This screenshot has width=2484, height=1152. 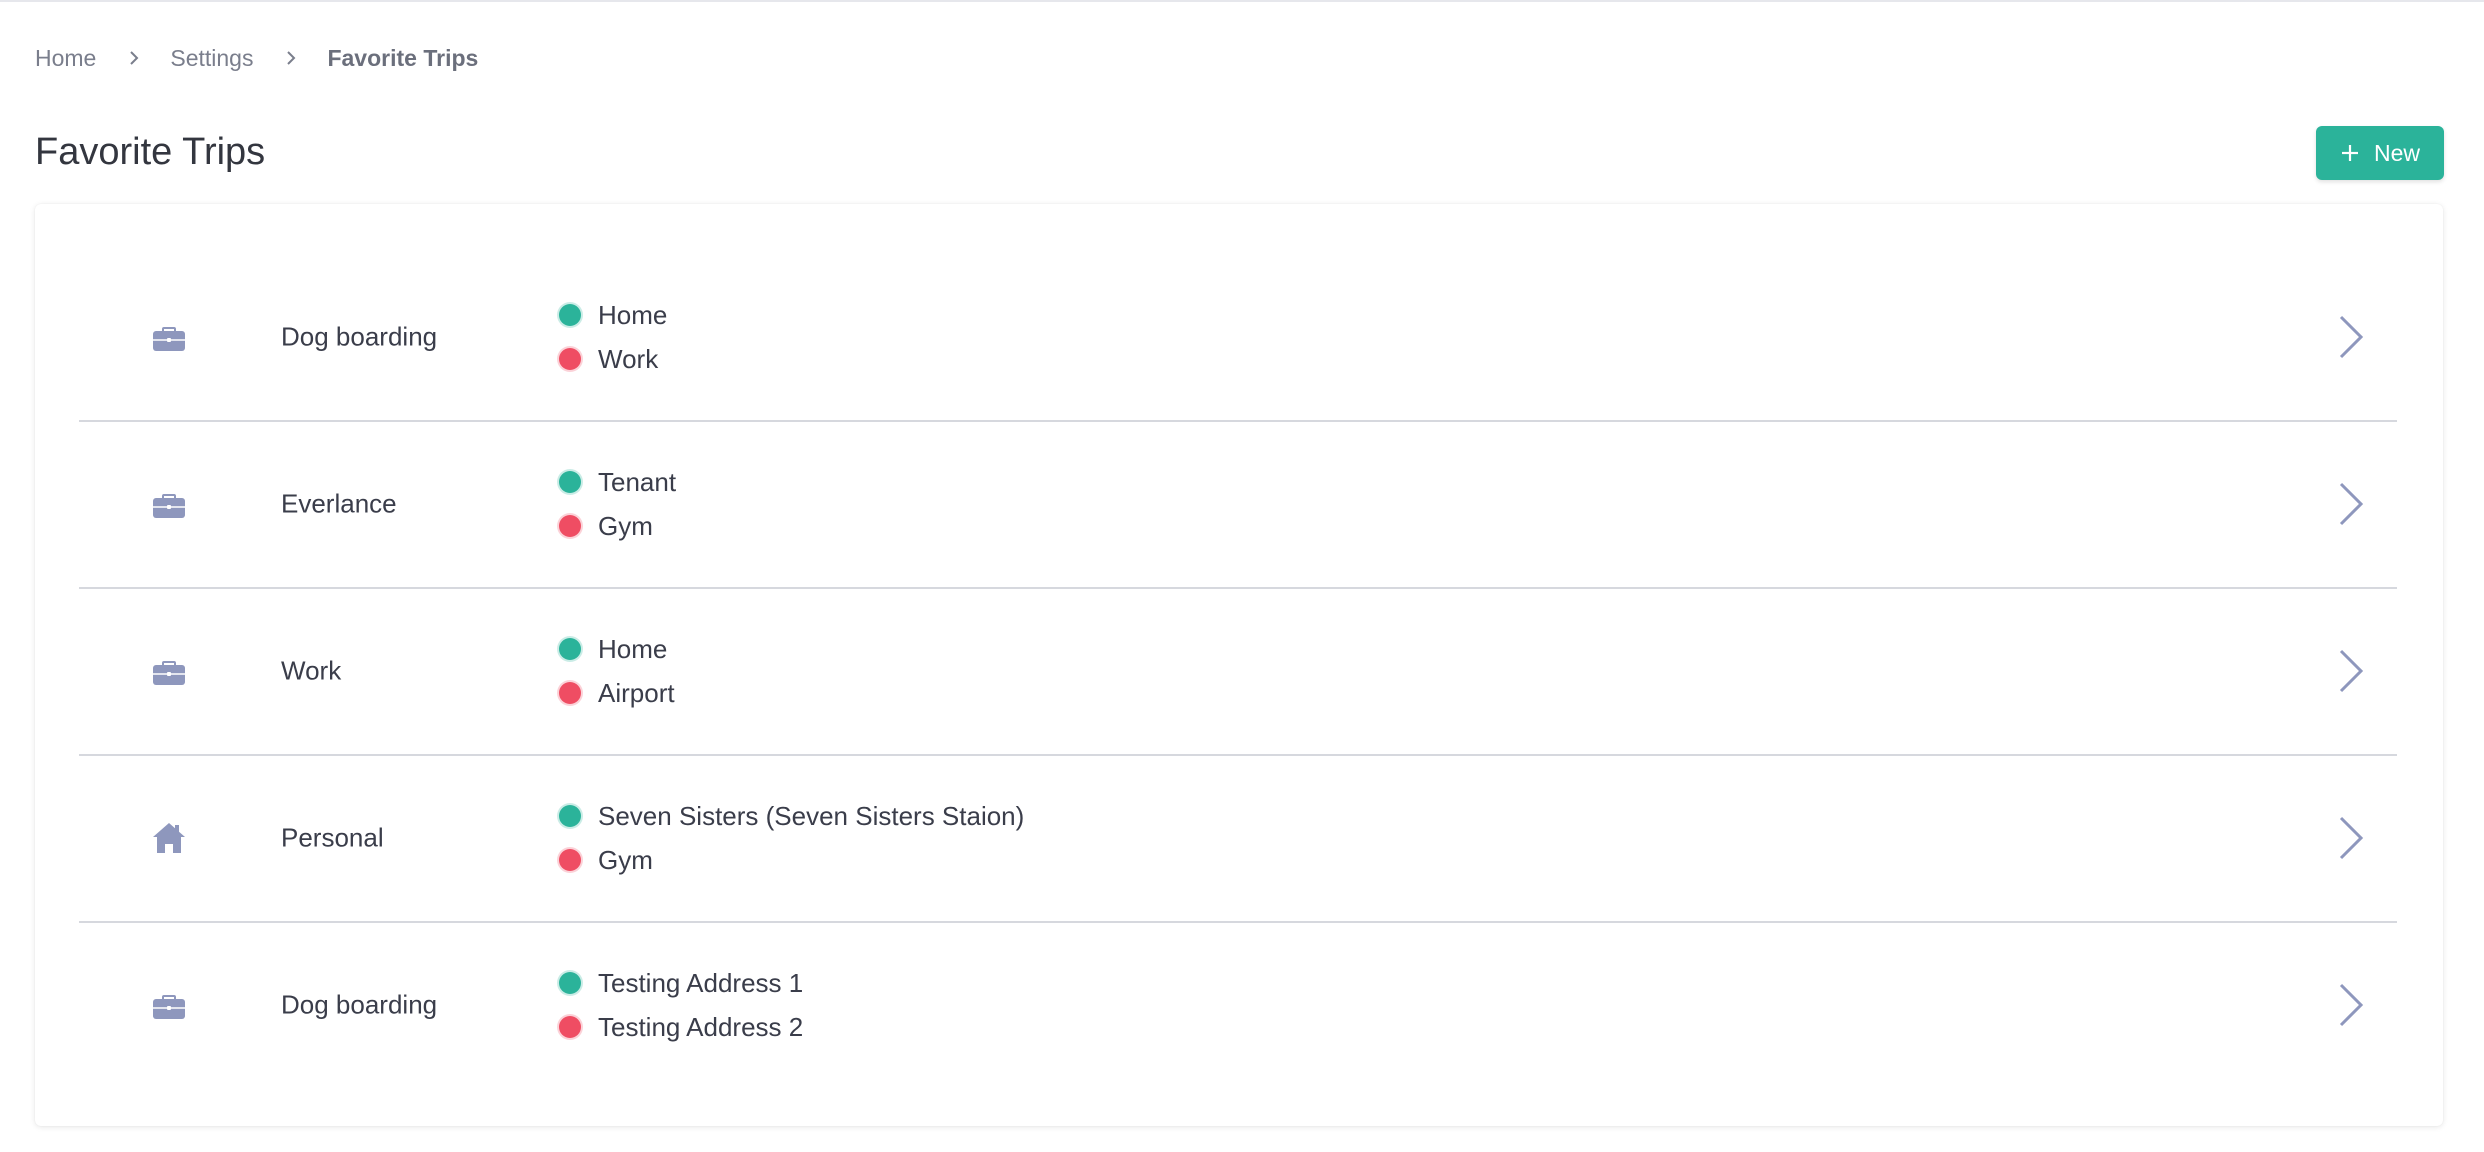 What do you see at coordinates (791, 838) in the screenshot?
I see `trip-stops: Seven Sisters (Seven Sisters Staion) Gym` at bounding box center [791, 838].